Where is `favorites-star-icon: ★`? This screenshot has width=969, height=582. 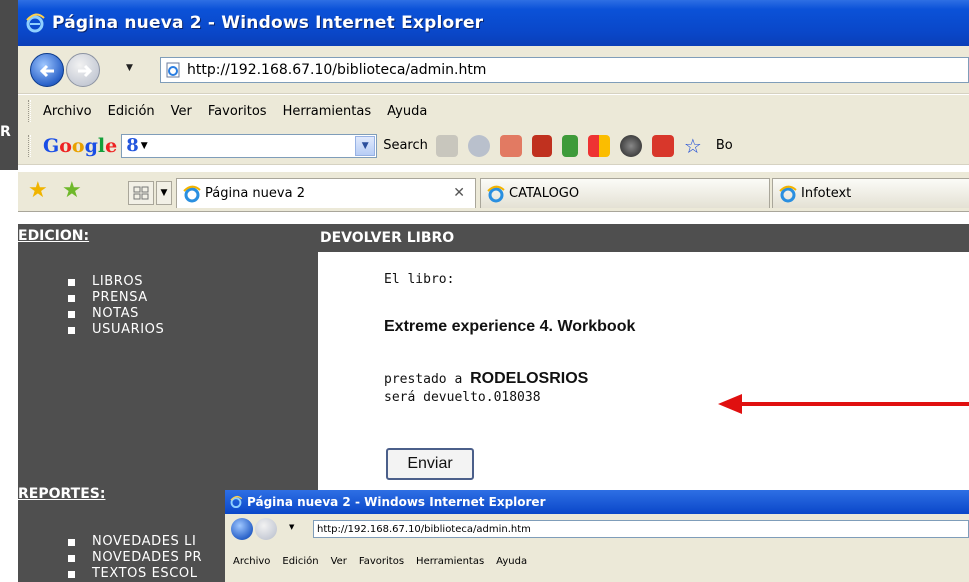
favorites-star-icon: ★ is located at coordinates (38, 190).